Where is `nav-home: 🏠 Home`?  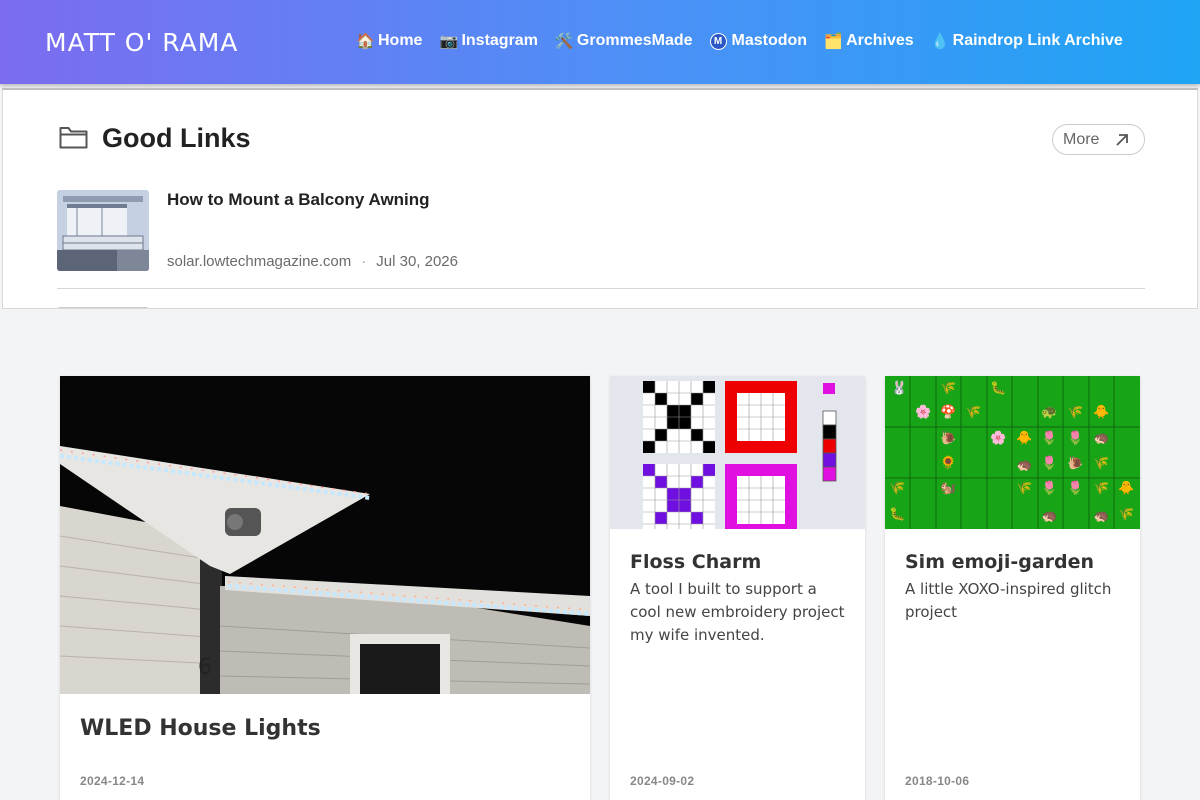
nav-home: 🏠 Home is located at coordinates (389, 41).